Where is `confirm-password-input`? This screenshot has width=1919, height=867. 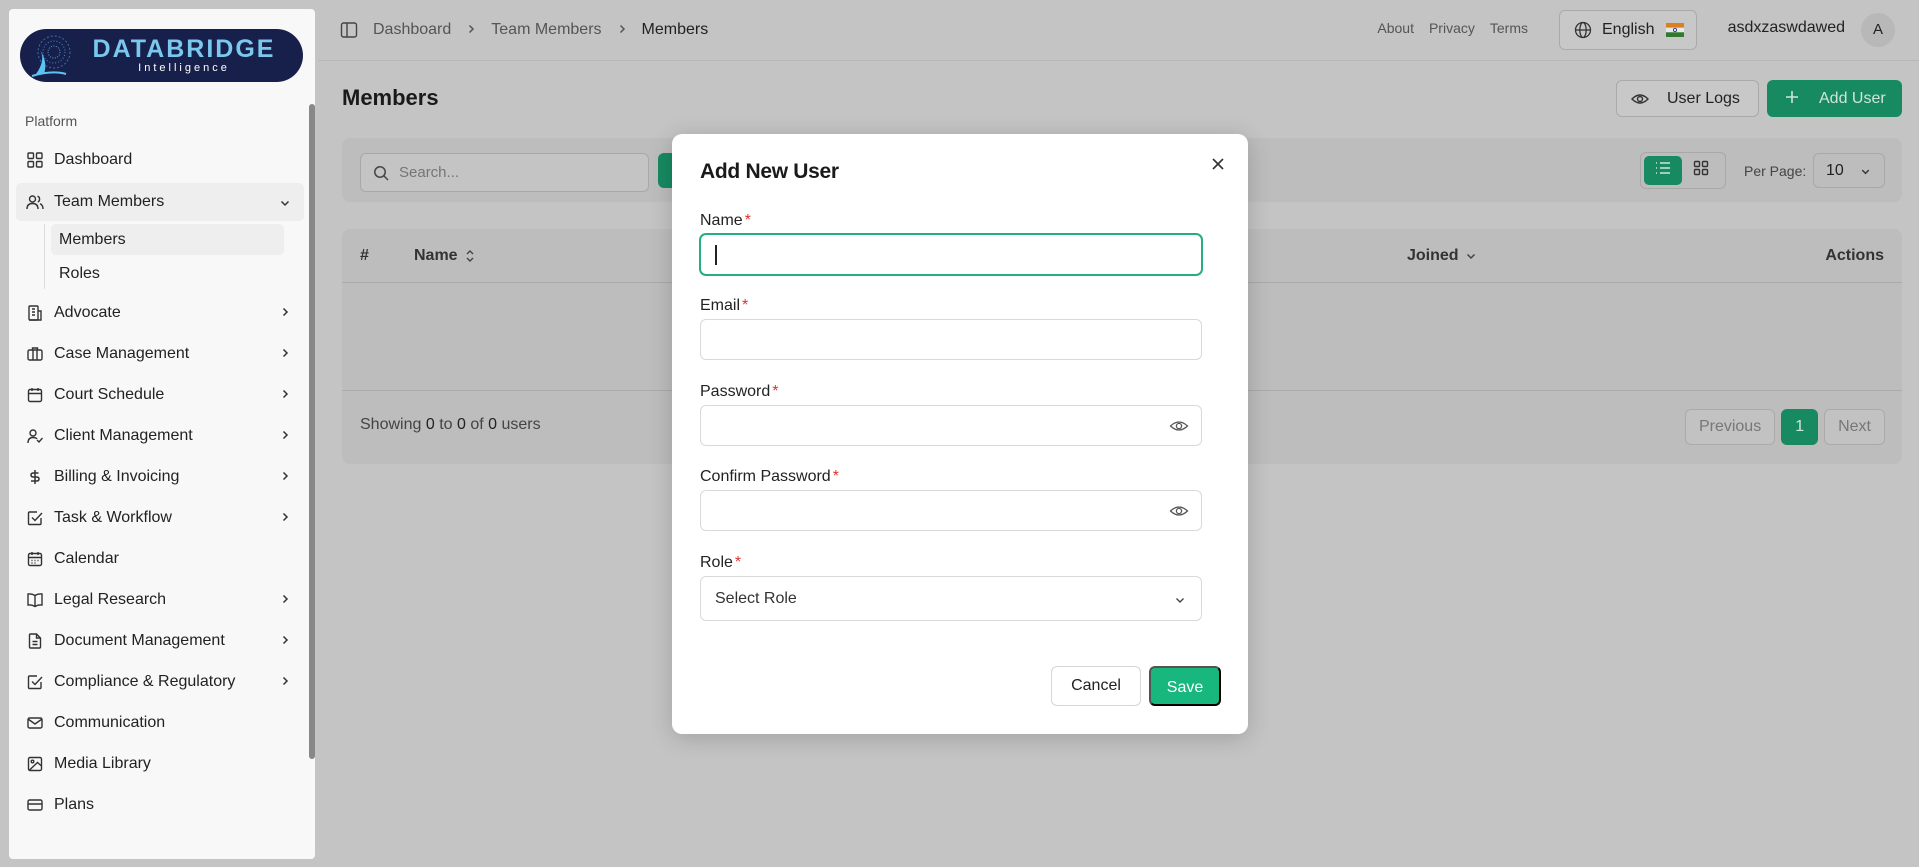 confirm-password-input is located at coordinates (951, 510).